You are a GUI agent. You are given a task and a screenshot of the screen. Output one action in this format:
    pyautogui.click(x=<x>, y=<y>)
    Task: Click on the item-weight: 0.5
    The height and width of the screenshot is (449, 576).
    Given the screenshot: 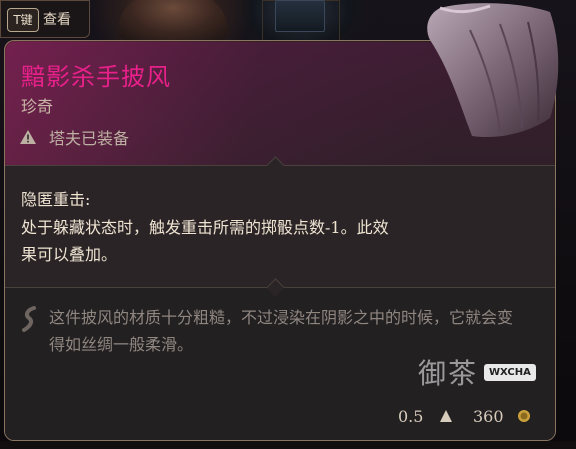 What is the action you would take?
    pyautogui.click(x=411, y=416)
    